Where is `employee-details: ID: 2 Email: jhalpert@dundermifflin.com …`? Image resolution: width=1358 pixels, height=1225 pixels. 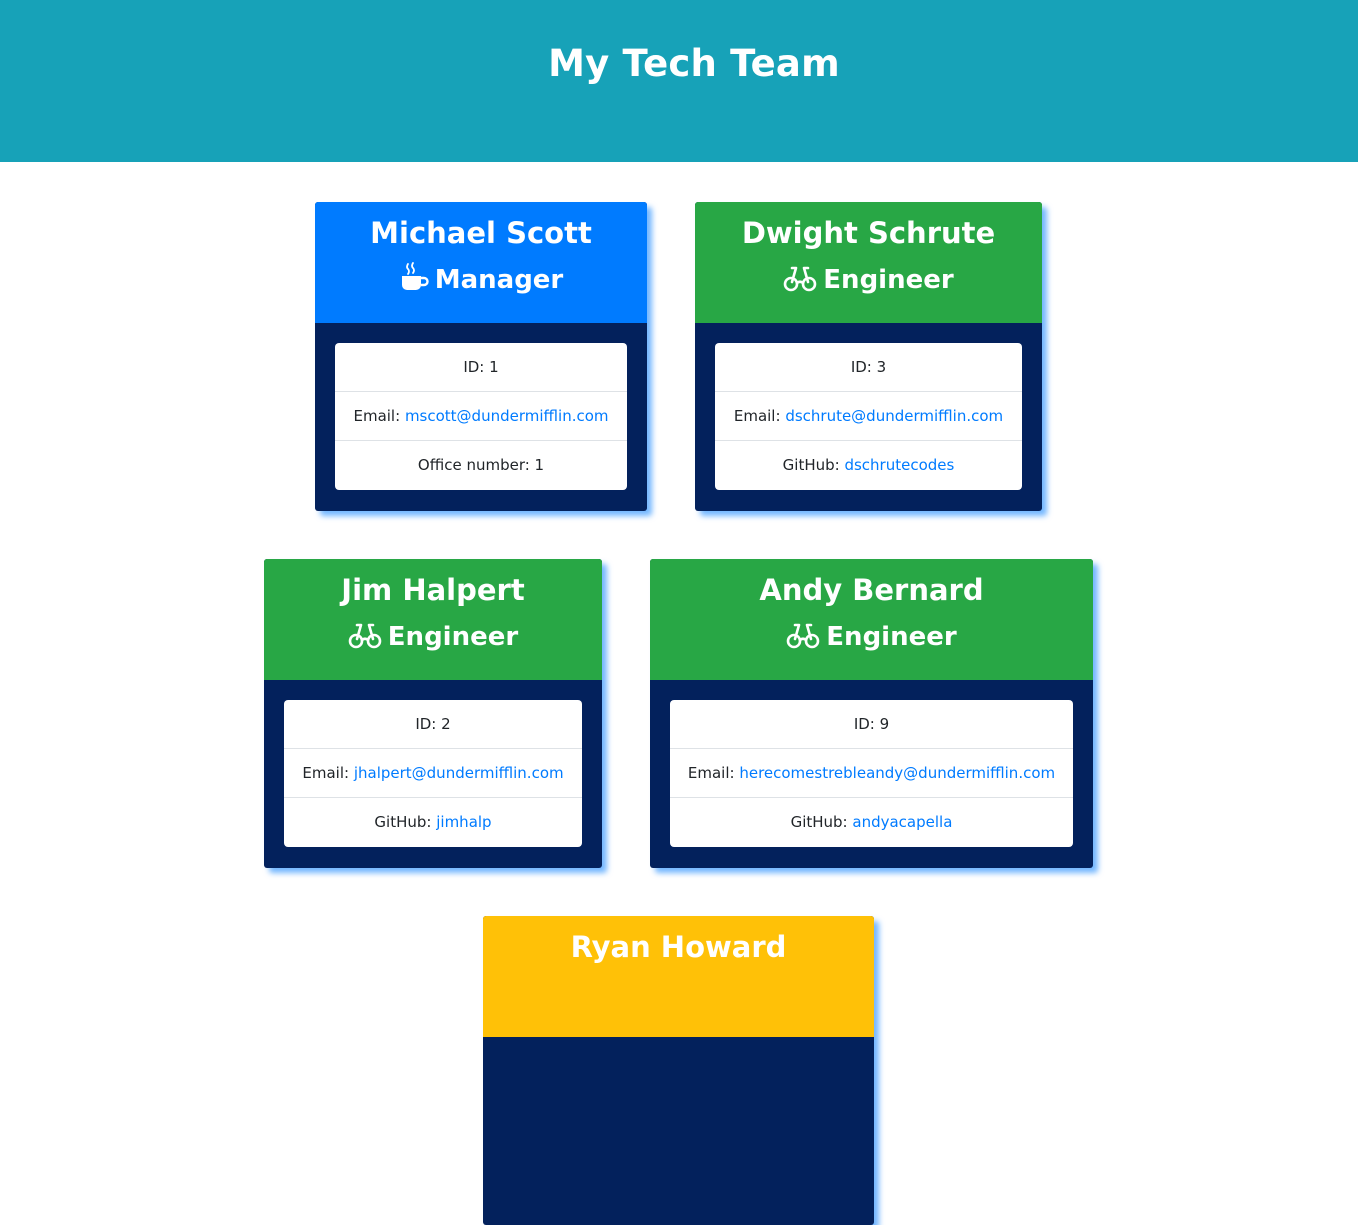
employee-details: ID: 2 Email: jhalpert@dundermifflin.com … is located at coordinates (433, 773).